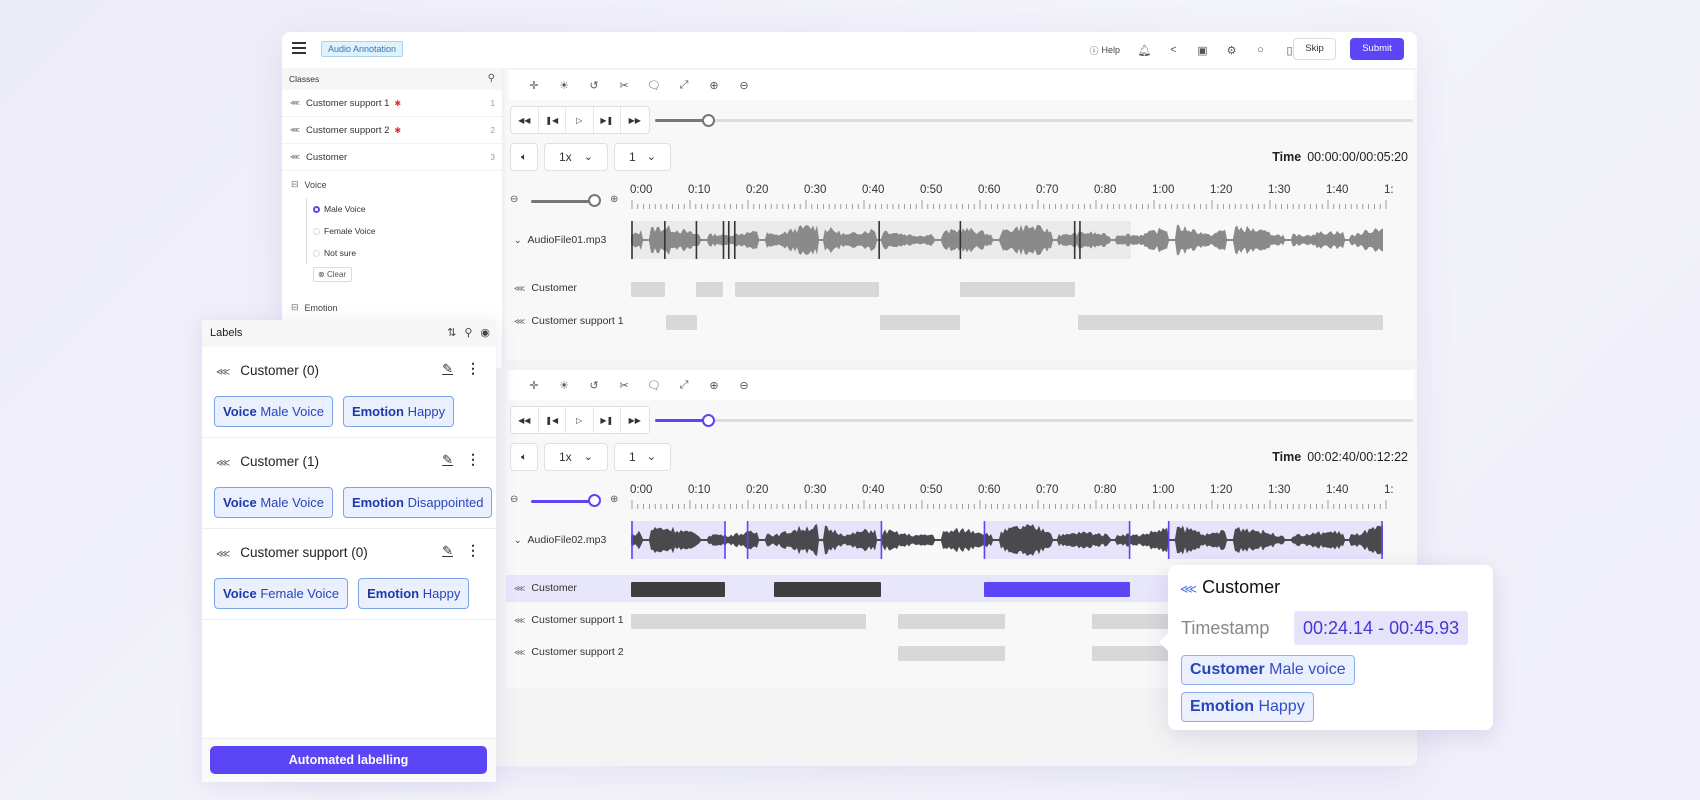 The height and width of the screenshot is (800, 1700). What do you see at coordinates (1109, 50) in the screenshot?
I see `help-button: ⓘ Help` at bounding box center [1109, 50].